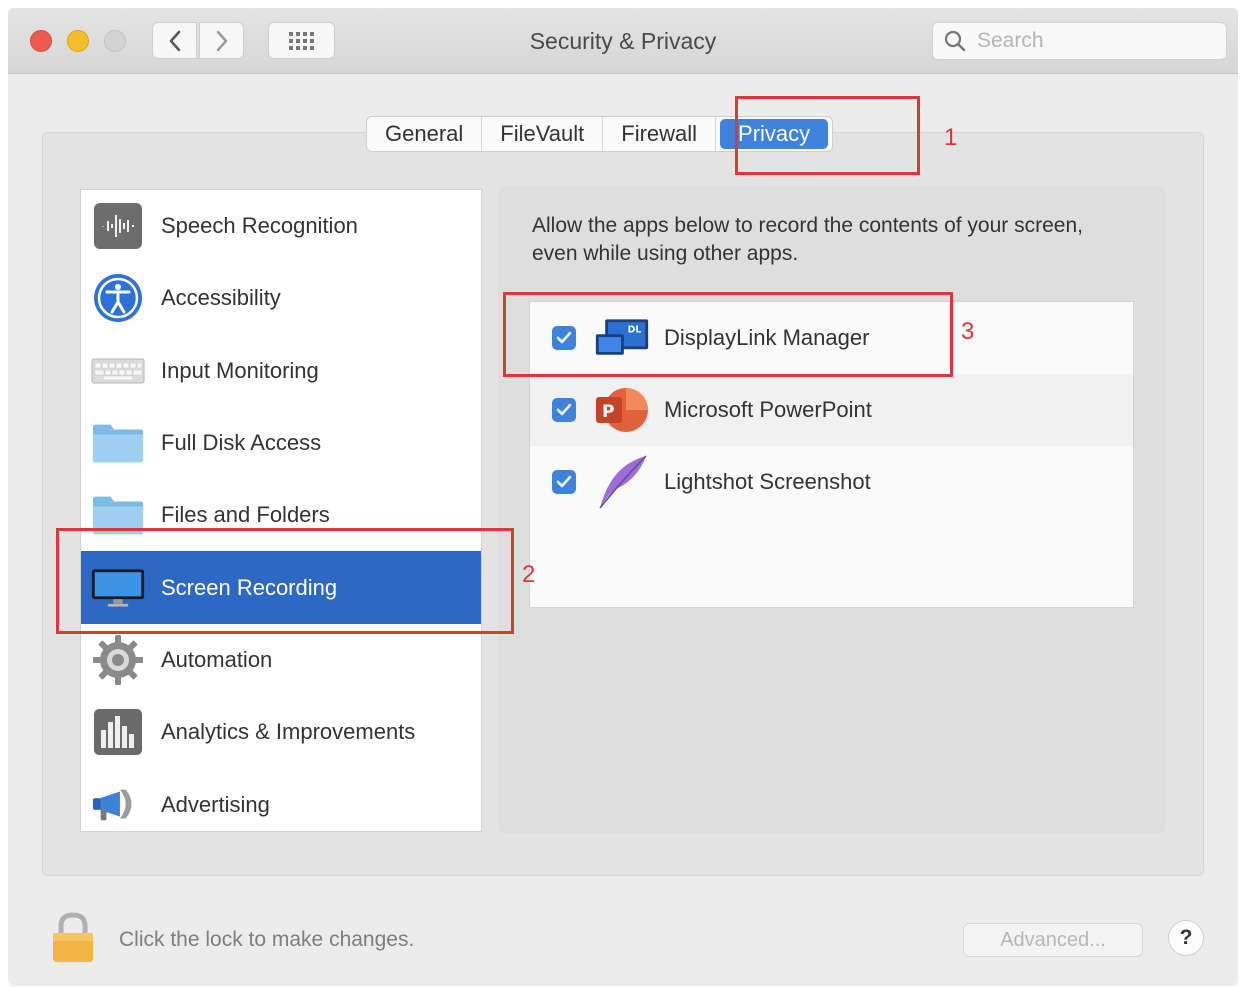 Image resolution: width=1241 pixels, height=987 pixels. Describe the element at coordinates (622, 410) in the screenshot. I see `powerpoint-icon: P` at that location.